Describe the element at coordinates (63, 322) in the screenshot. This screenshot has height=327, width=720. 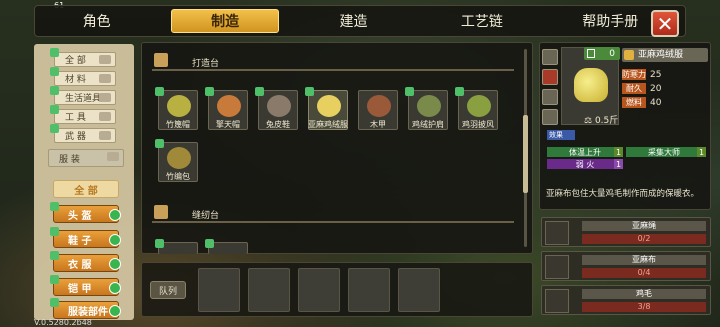
I see `version-label: V.0.5280.2b48` at that location.